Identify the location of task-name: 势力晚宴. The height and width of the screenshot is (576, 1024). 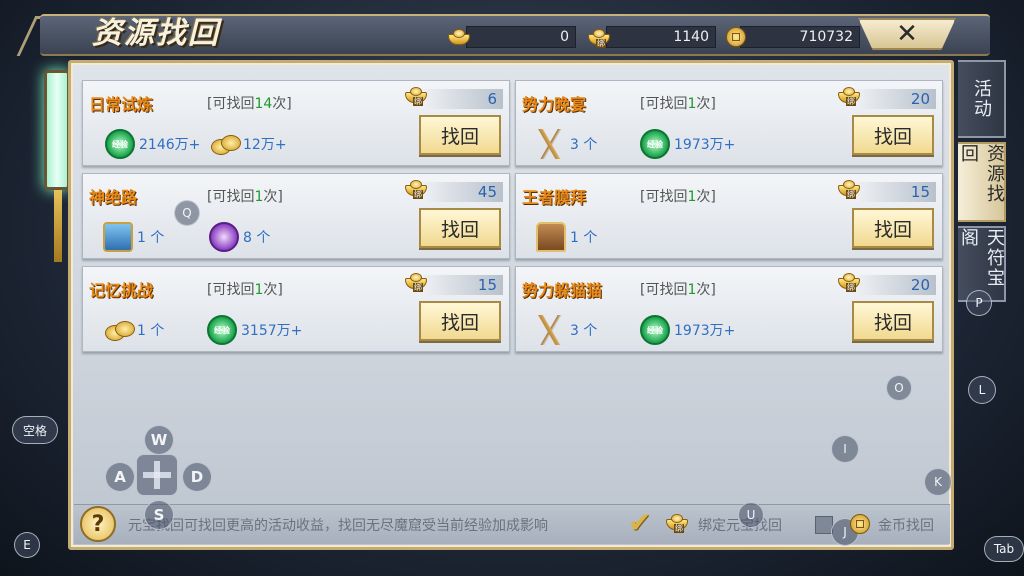
(554, 104).